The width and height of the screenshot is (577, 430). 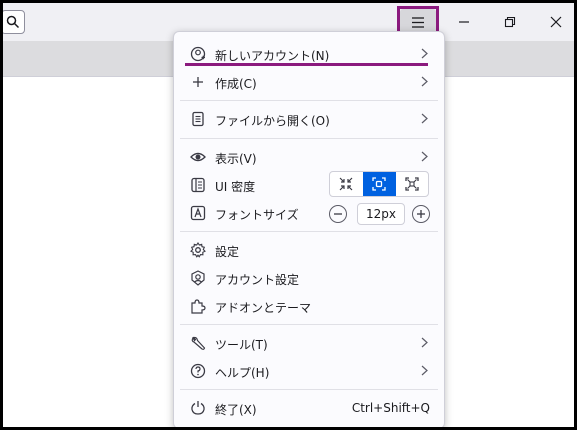 I want to click on minus-icon, so click(x=338, y=214).